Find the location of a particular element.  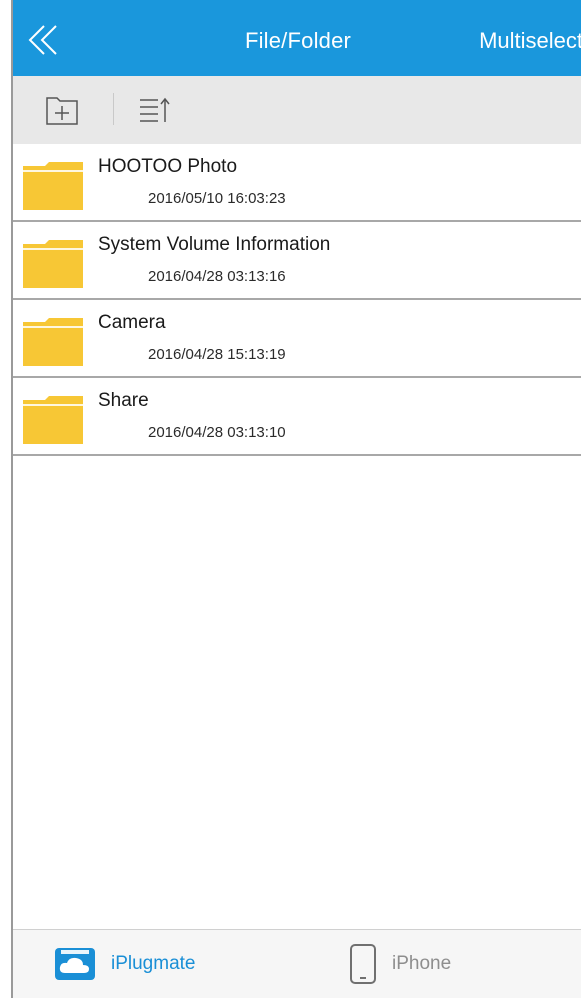

tab-iplugmate: iPlugmate is located at coordinates (124, 964).